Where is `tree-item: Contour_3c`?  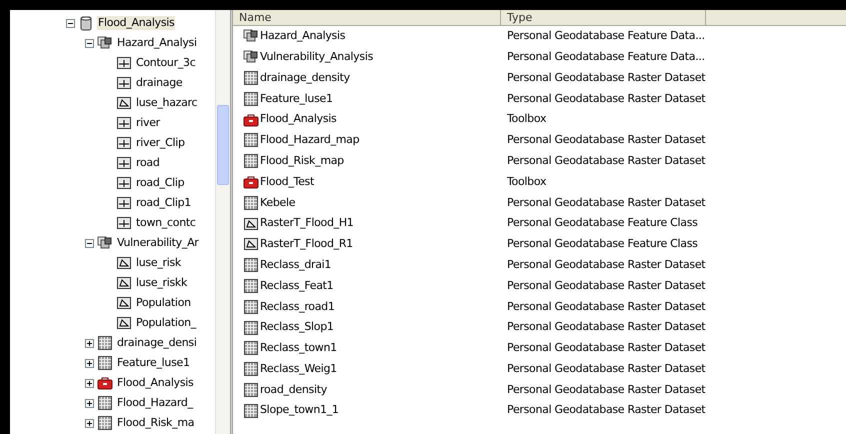 tree-item: Contour_3c is located at coordinates (165, 63).